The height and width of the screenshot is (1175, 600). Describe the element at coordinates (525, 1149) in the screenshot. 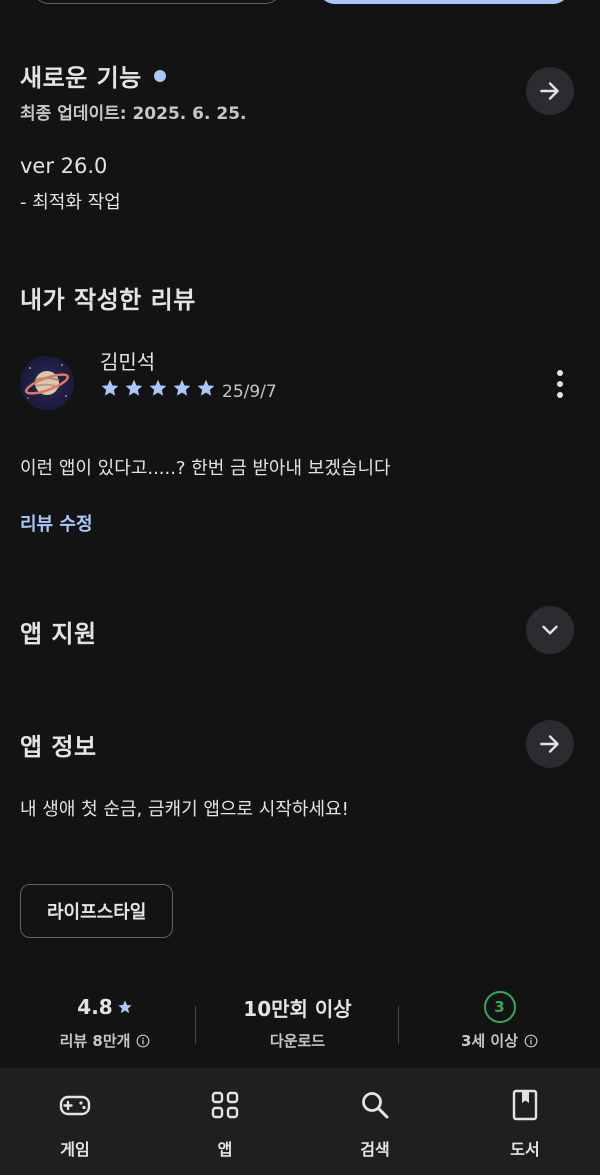

I see `nav-books-label: 도서` at that location.